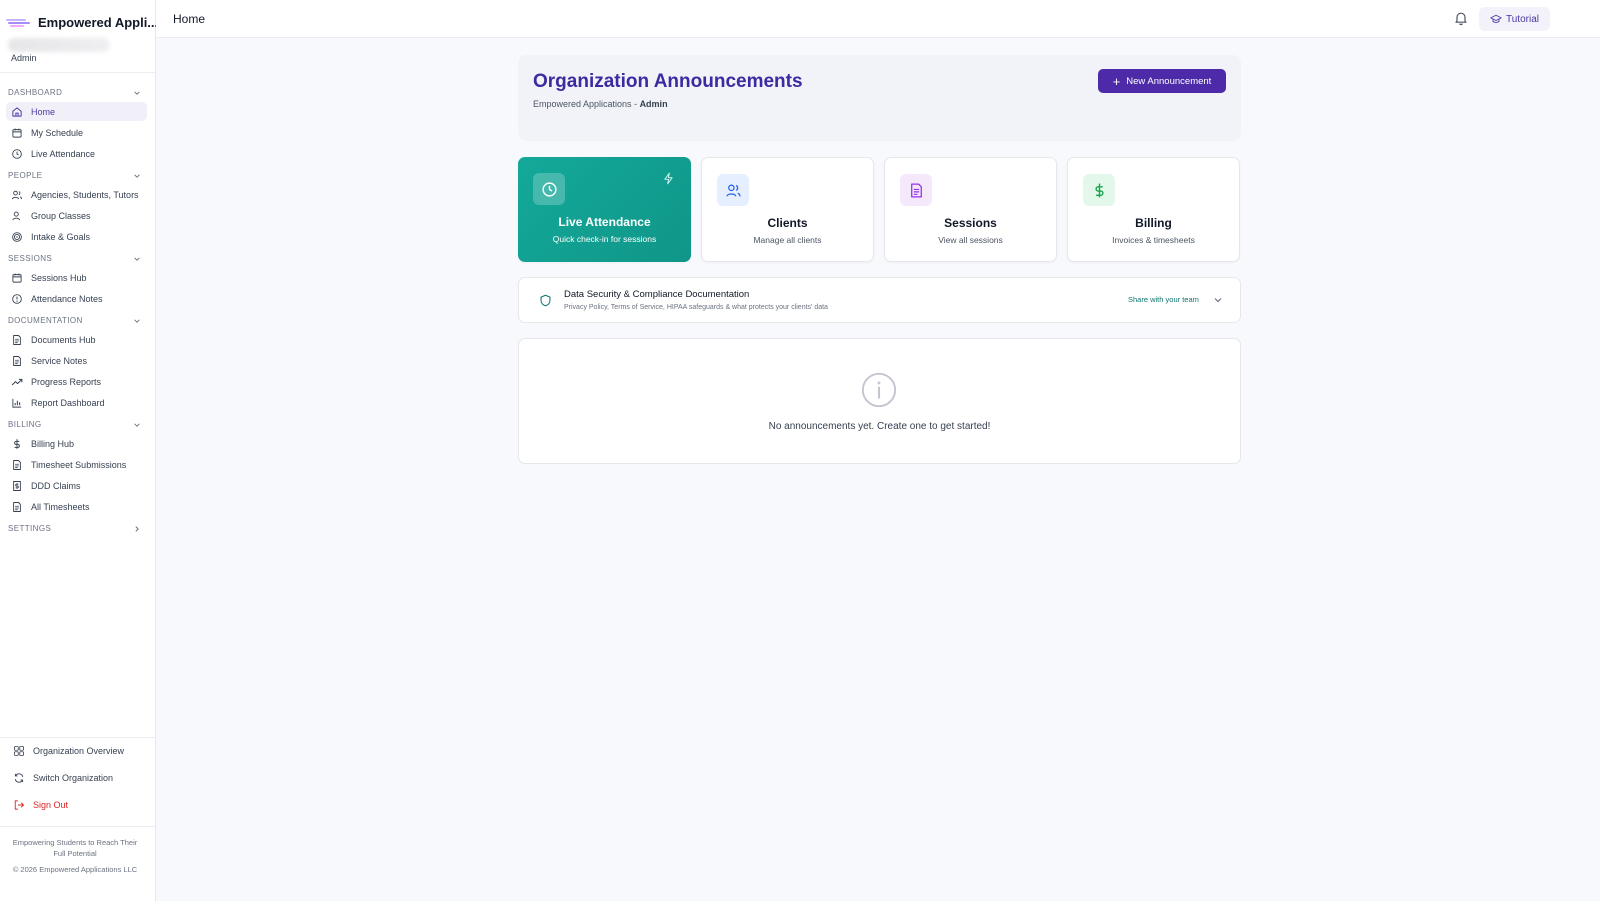  Describe the element at coordinates (76, 339) in the screenshot. I see `sidebar-item-documents-hub: Documents Hub` at that location.